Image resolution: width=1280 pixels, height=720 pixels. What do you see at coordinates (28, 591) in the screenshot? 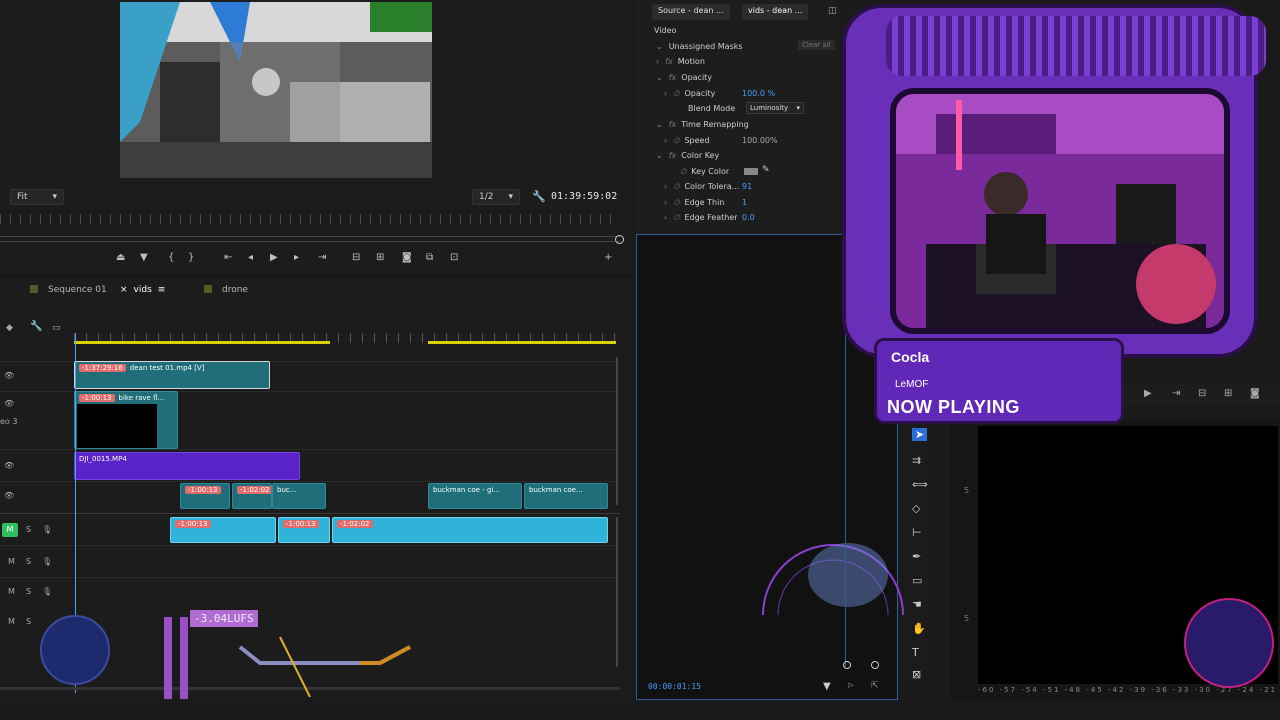
I see `solo-toggle-a3: S` at bounding box center [28, 591].